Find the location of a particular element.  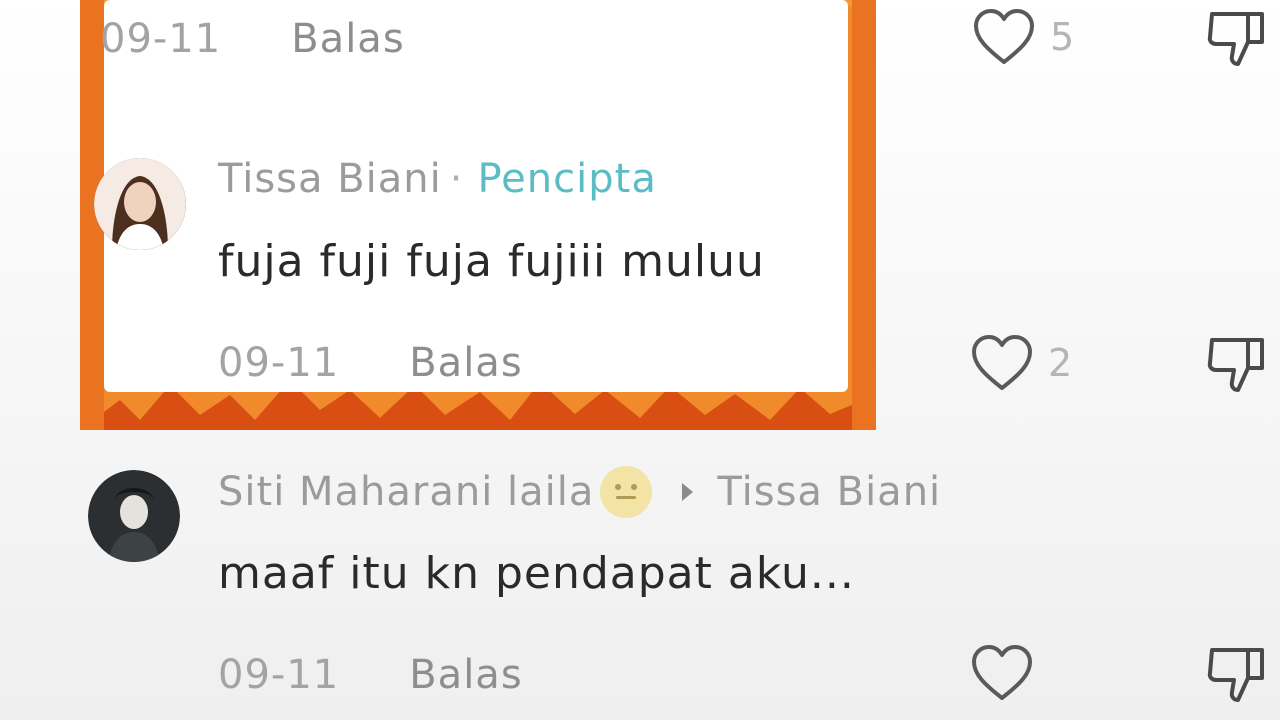

arrow-right-icon is located at coordinates (688, 492).